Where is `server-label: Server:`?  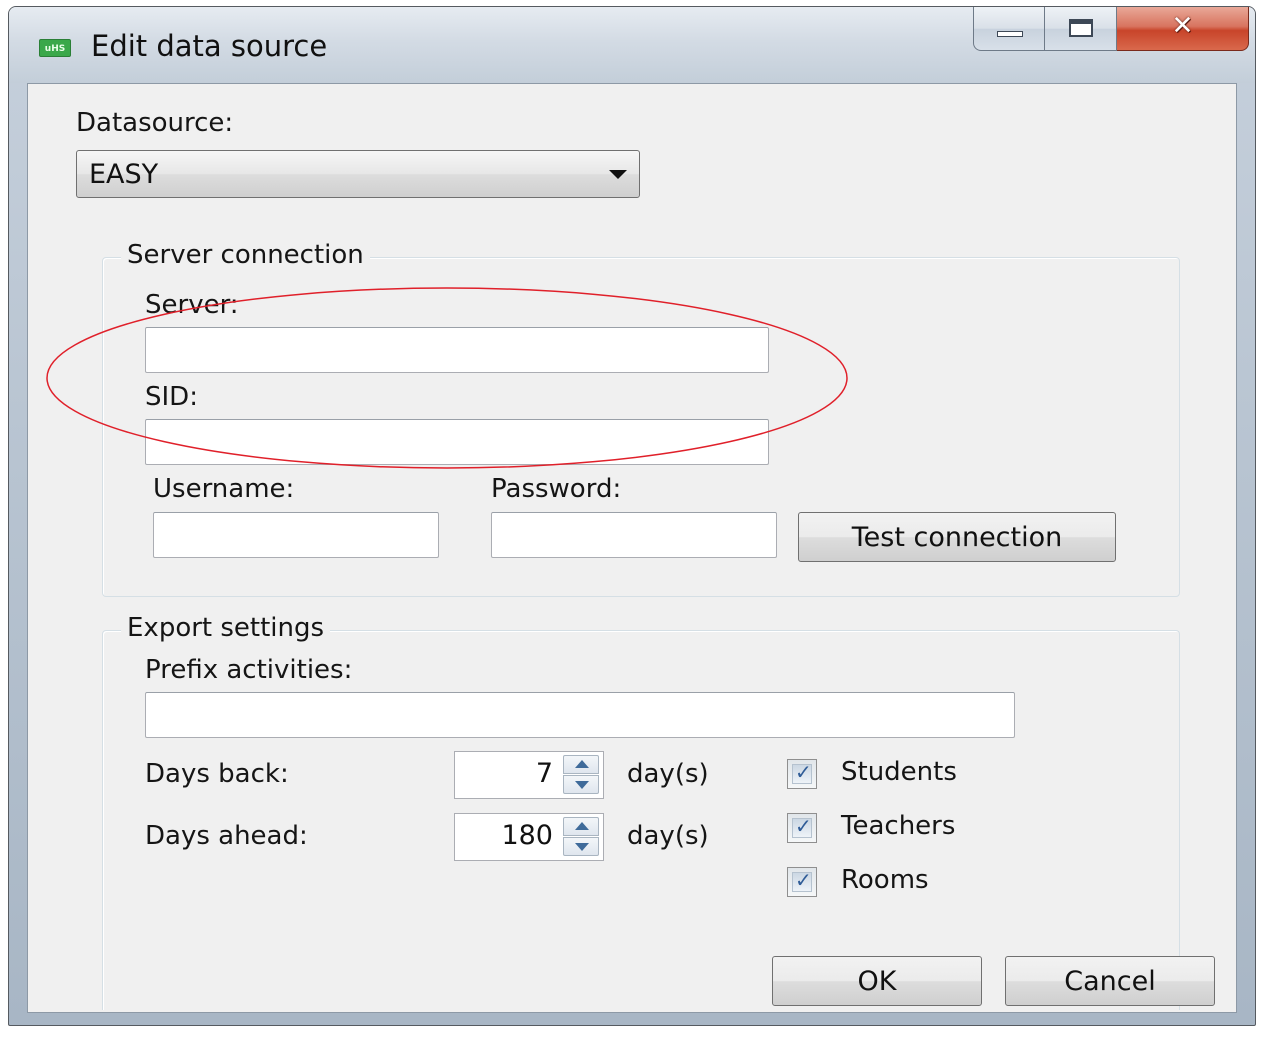
server-label: Server: is located at coordinates (192, 305).